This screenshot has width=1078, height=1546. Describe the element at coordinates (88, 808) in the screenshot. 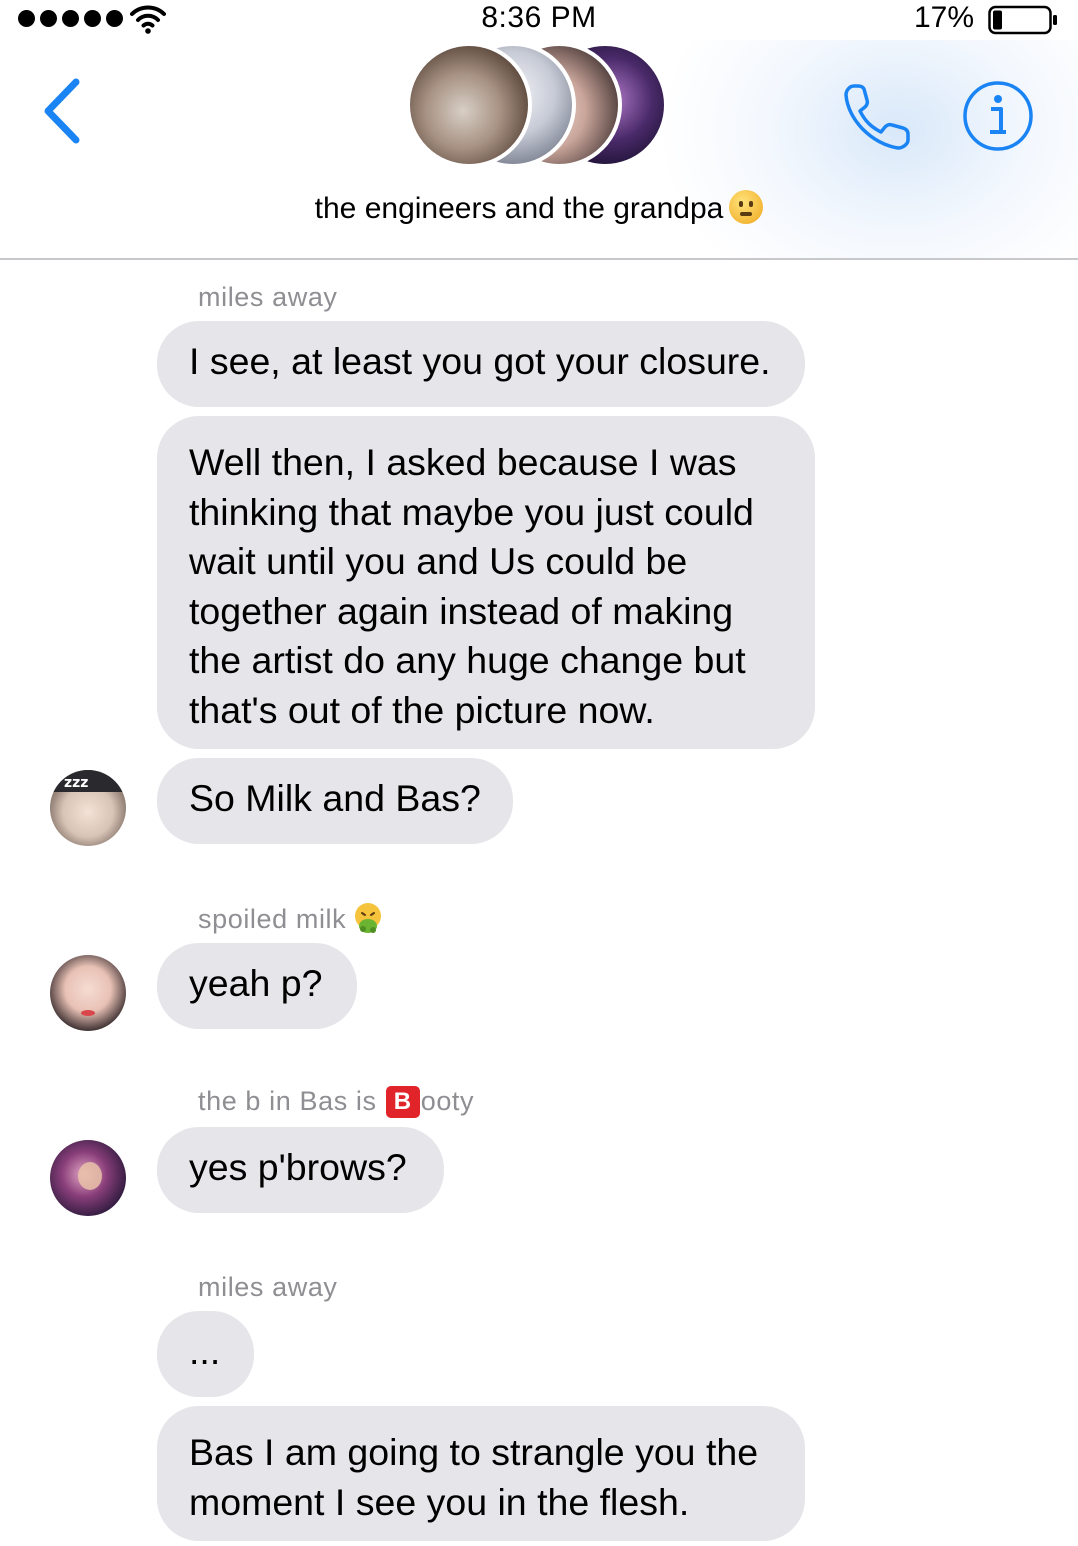

I see `avatar: zzz` at that location.